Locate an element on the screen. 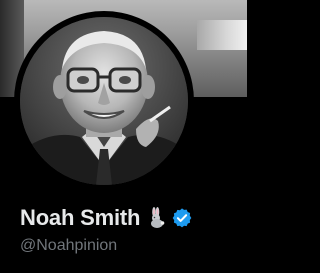 The image size is (320, 273). banner-highlight is located at coordinates (222, 35).